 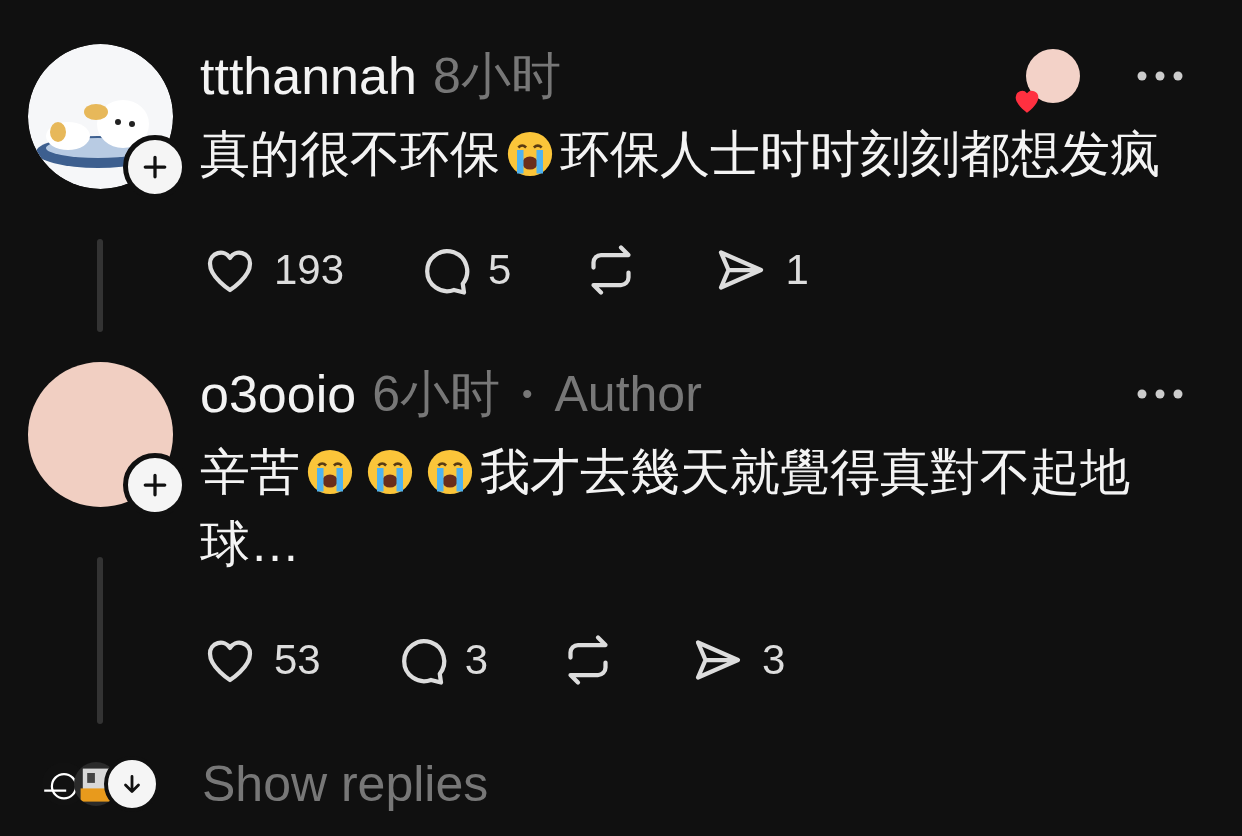 I want to click on share-button: 3, so click(x=737, y=660).